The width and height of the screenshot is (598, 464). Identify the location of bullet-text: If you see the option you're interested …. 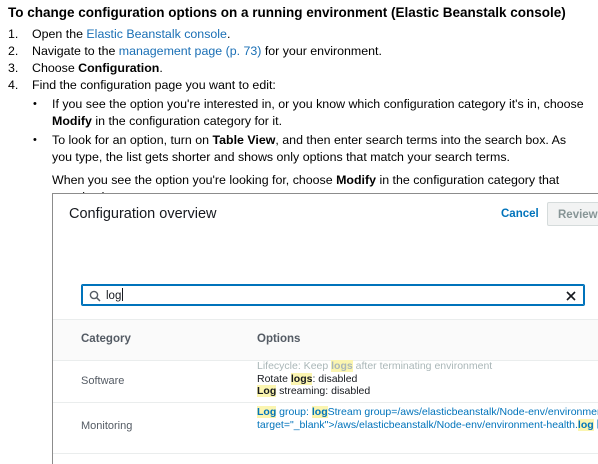
(318, 104).